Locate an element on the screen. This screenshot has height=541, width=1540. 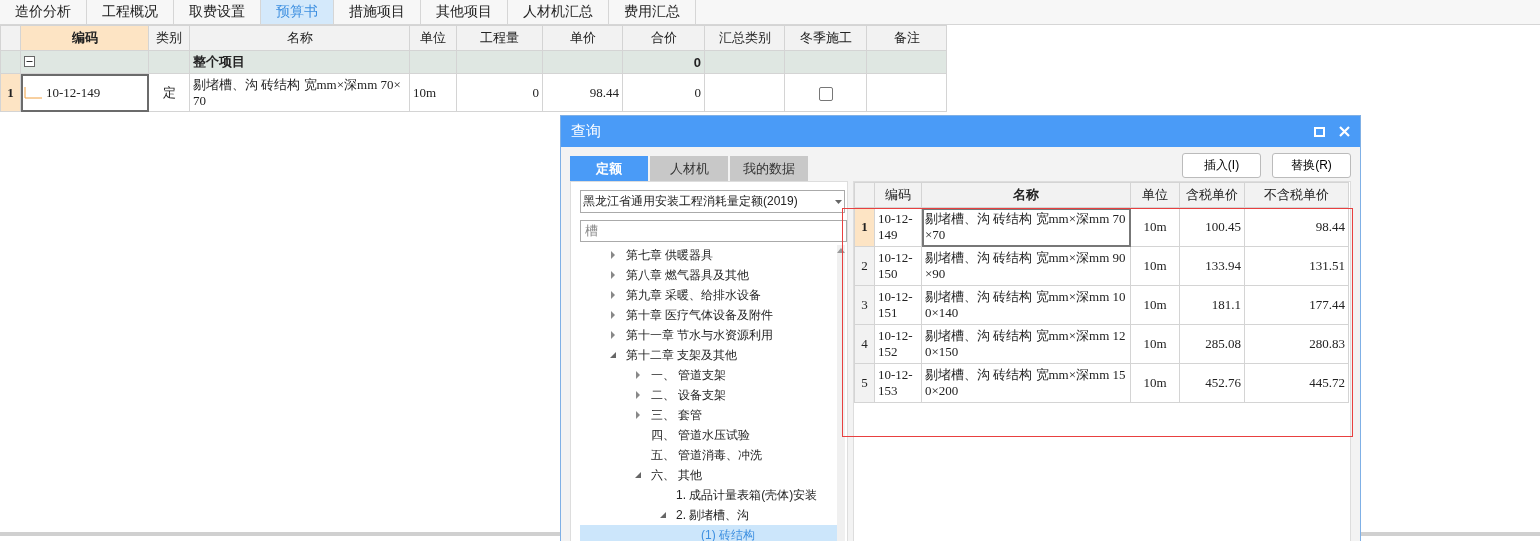
table-cell: 98.44 is located at coordinates (582, 92).